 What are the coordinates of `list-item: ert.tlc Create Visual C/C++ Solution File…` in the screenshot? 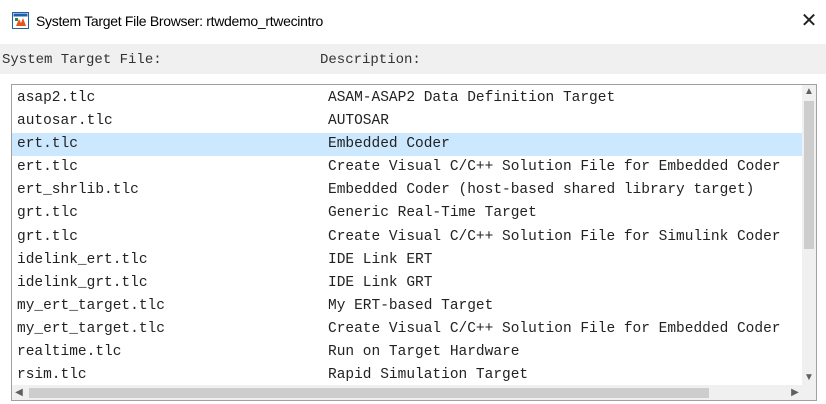 It's located at (407, 167).